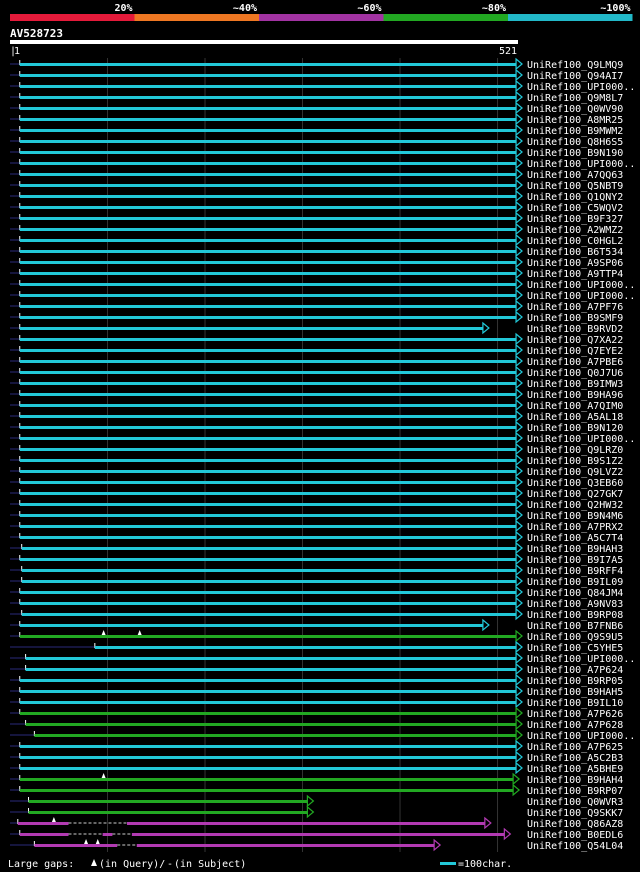  Describe the element at coordinates (575, 461) in the screenshot. I see `hit-label: UniRef100_B9S1Z2` at that location.